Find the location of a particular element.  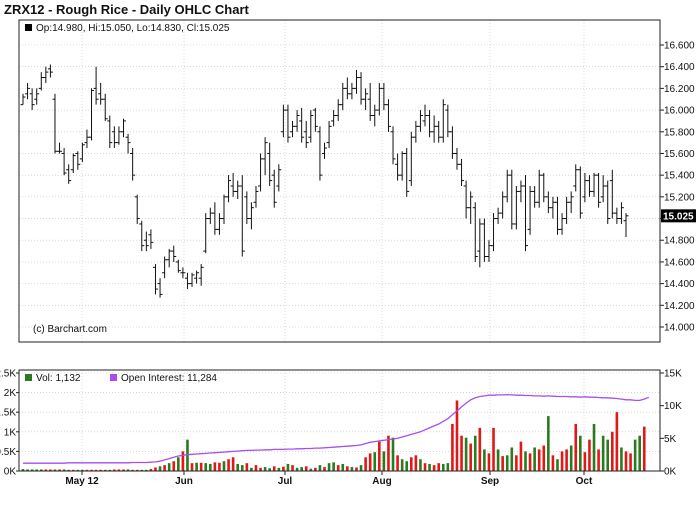

price-tick-label: 16.000 is located at coordinates (679, 111).